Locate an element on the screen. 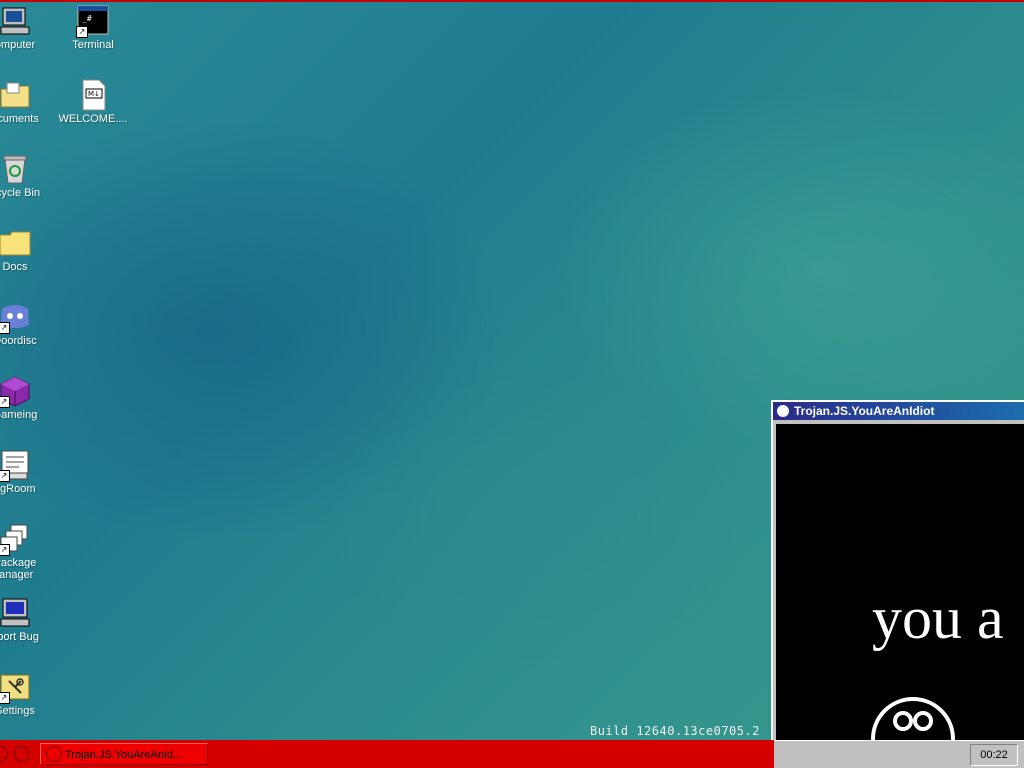 The image size is (1024, 768). desktop-icon-computer: omputer is located at coordinates (27, 28).